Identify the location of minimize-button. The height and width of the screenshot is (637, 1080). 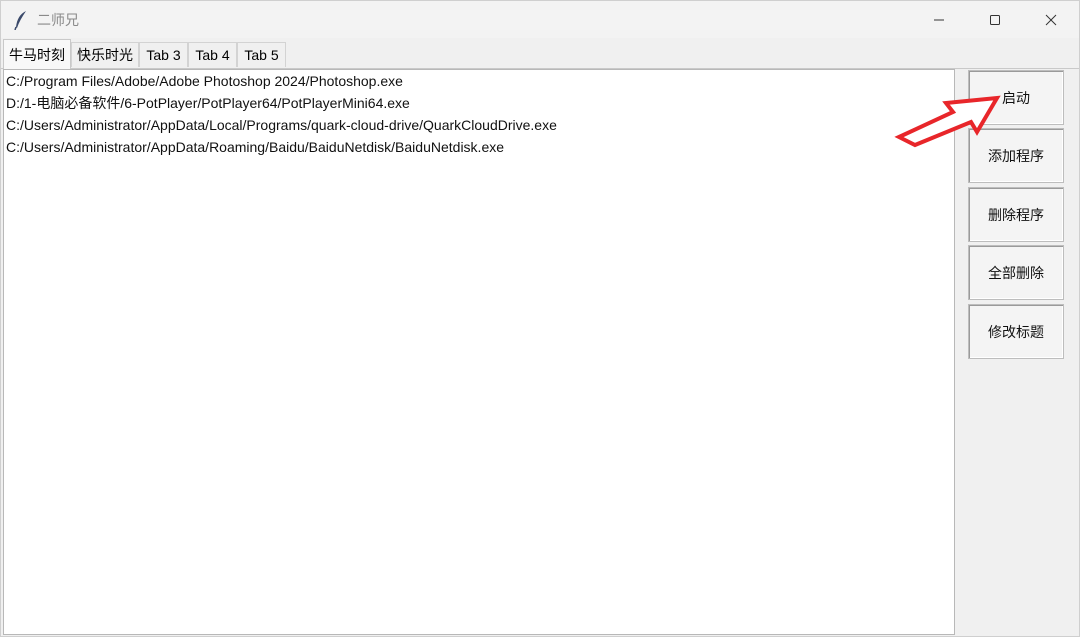
(939, 19).